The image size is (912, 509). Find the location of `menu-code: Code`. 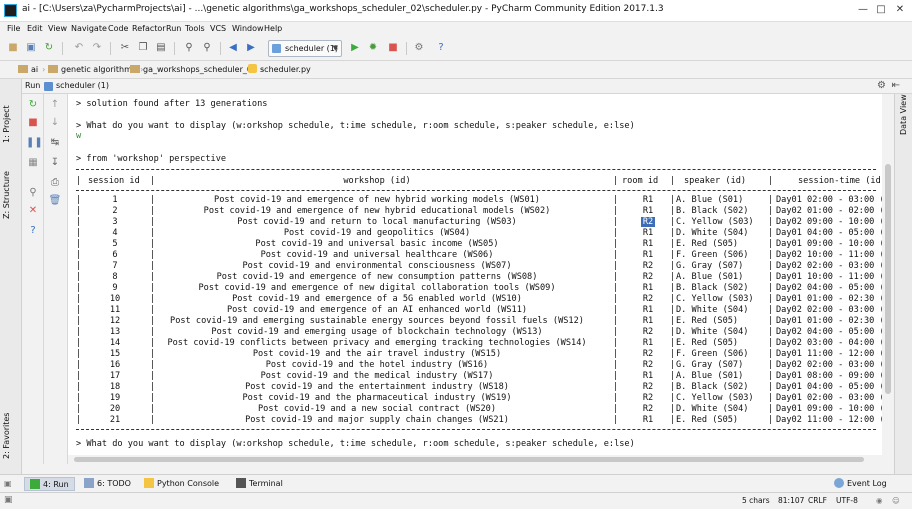

menu-code: Code is located at coordinates (118, 28).